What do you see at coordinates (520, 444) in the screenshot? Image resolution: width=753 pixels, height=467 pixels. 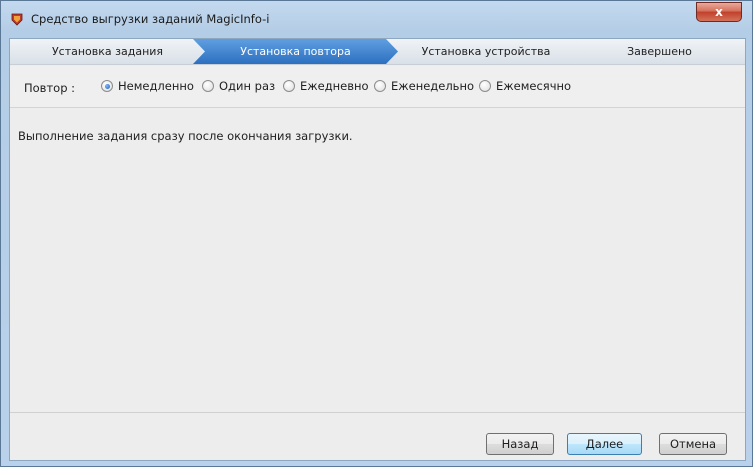 I see `back-button: Назад` at bounding box center [520, 444].